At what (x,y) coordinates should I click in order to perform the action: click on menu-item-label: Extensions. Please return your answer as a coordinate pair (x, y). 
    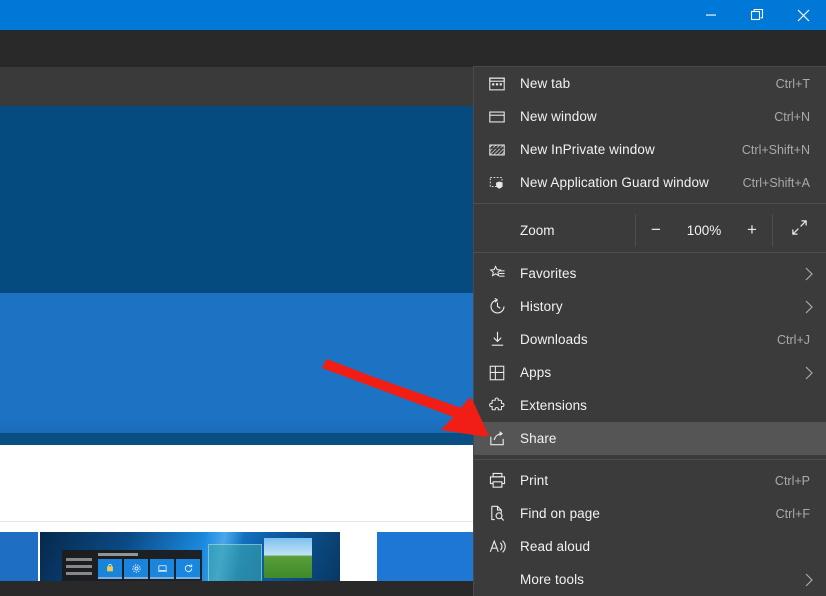
    Looking at the image, I should click on (554, 405).